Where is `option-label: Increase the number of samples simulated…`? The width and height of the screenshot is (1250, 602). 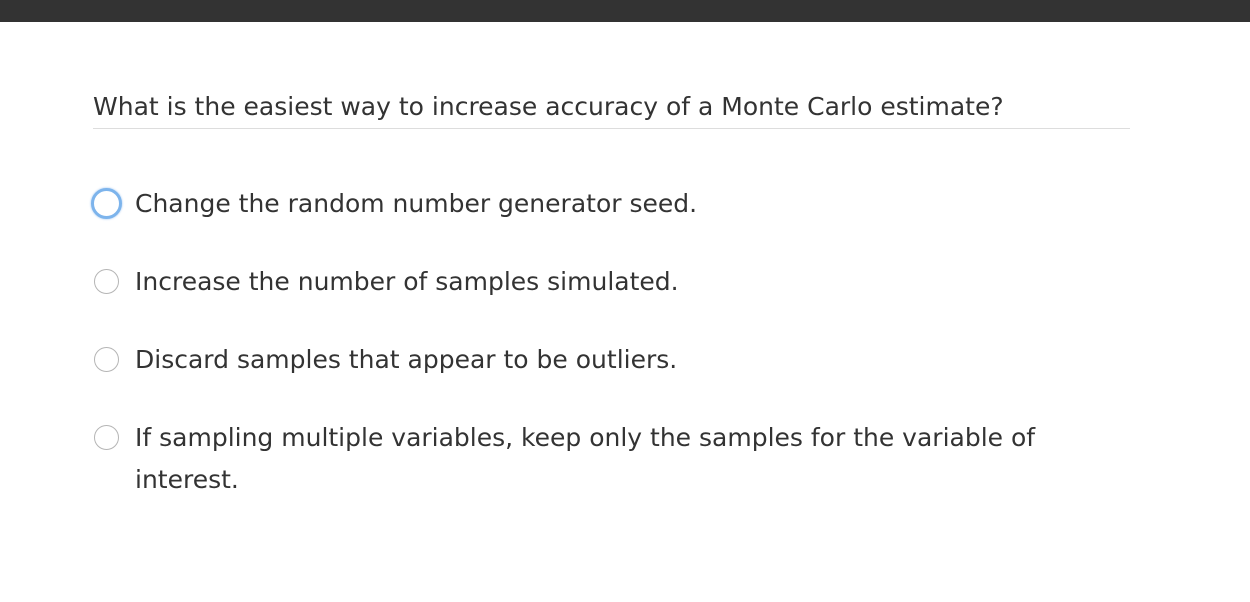 option-label: Increase the number of samples simulated… is located at coordinates (610, 282).